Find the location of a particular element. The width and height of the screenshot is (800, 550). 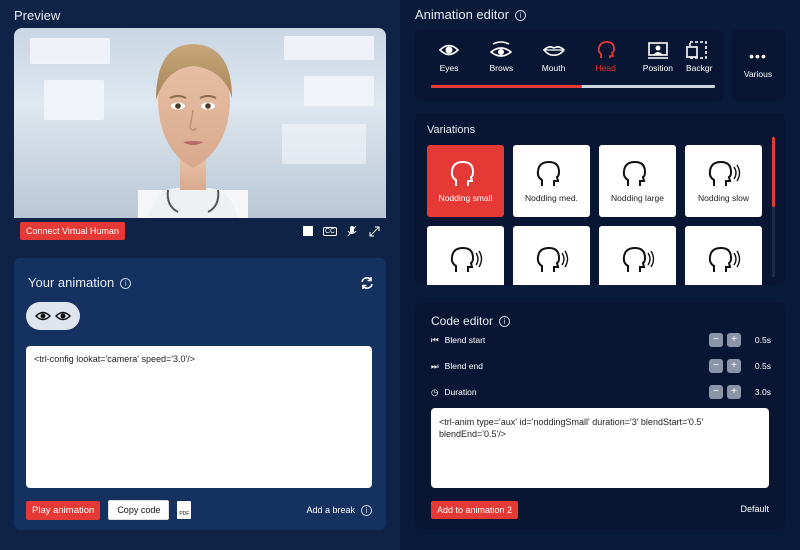

variation-item: Nodding small is located at coordinates (465, 181).